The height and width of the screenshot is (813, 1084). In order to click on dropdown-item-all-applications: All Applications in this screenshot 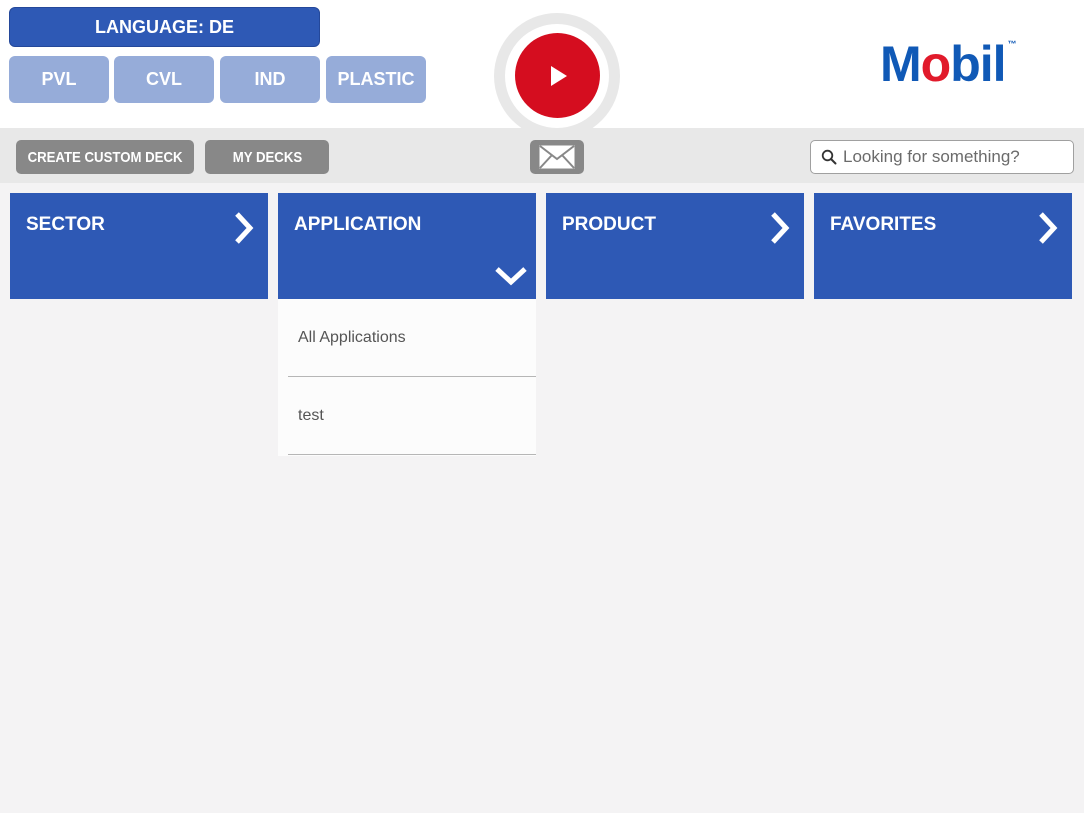, I will do `click(412, 338)`.